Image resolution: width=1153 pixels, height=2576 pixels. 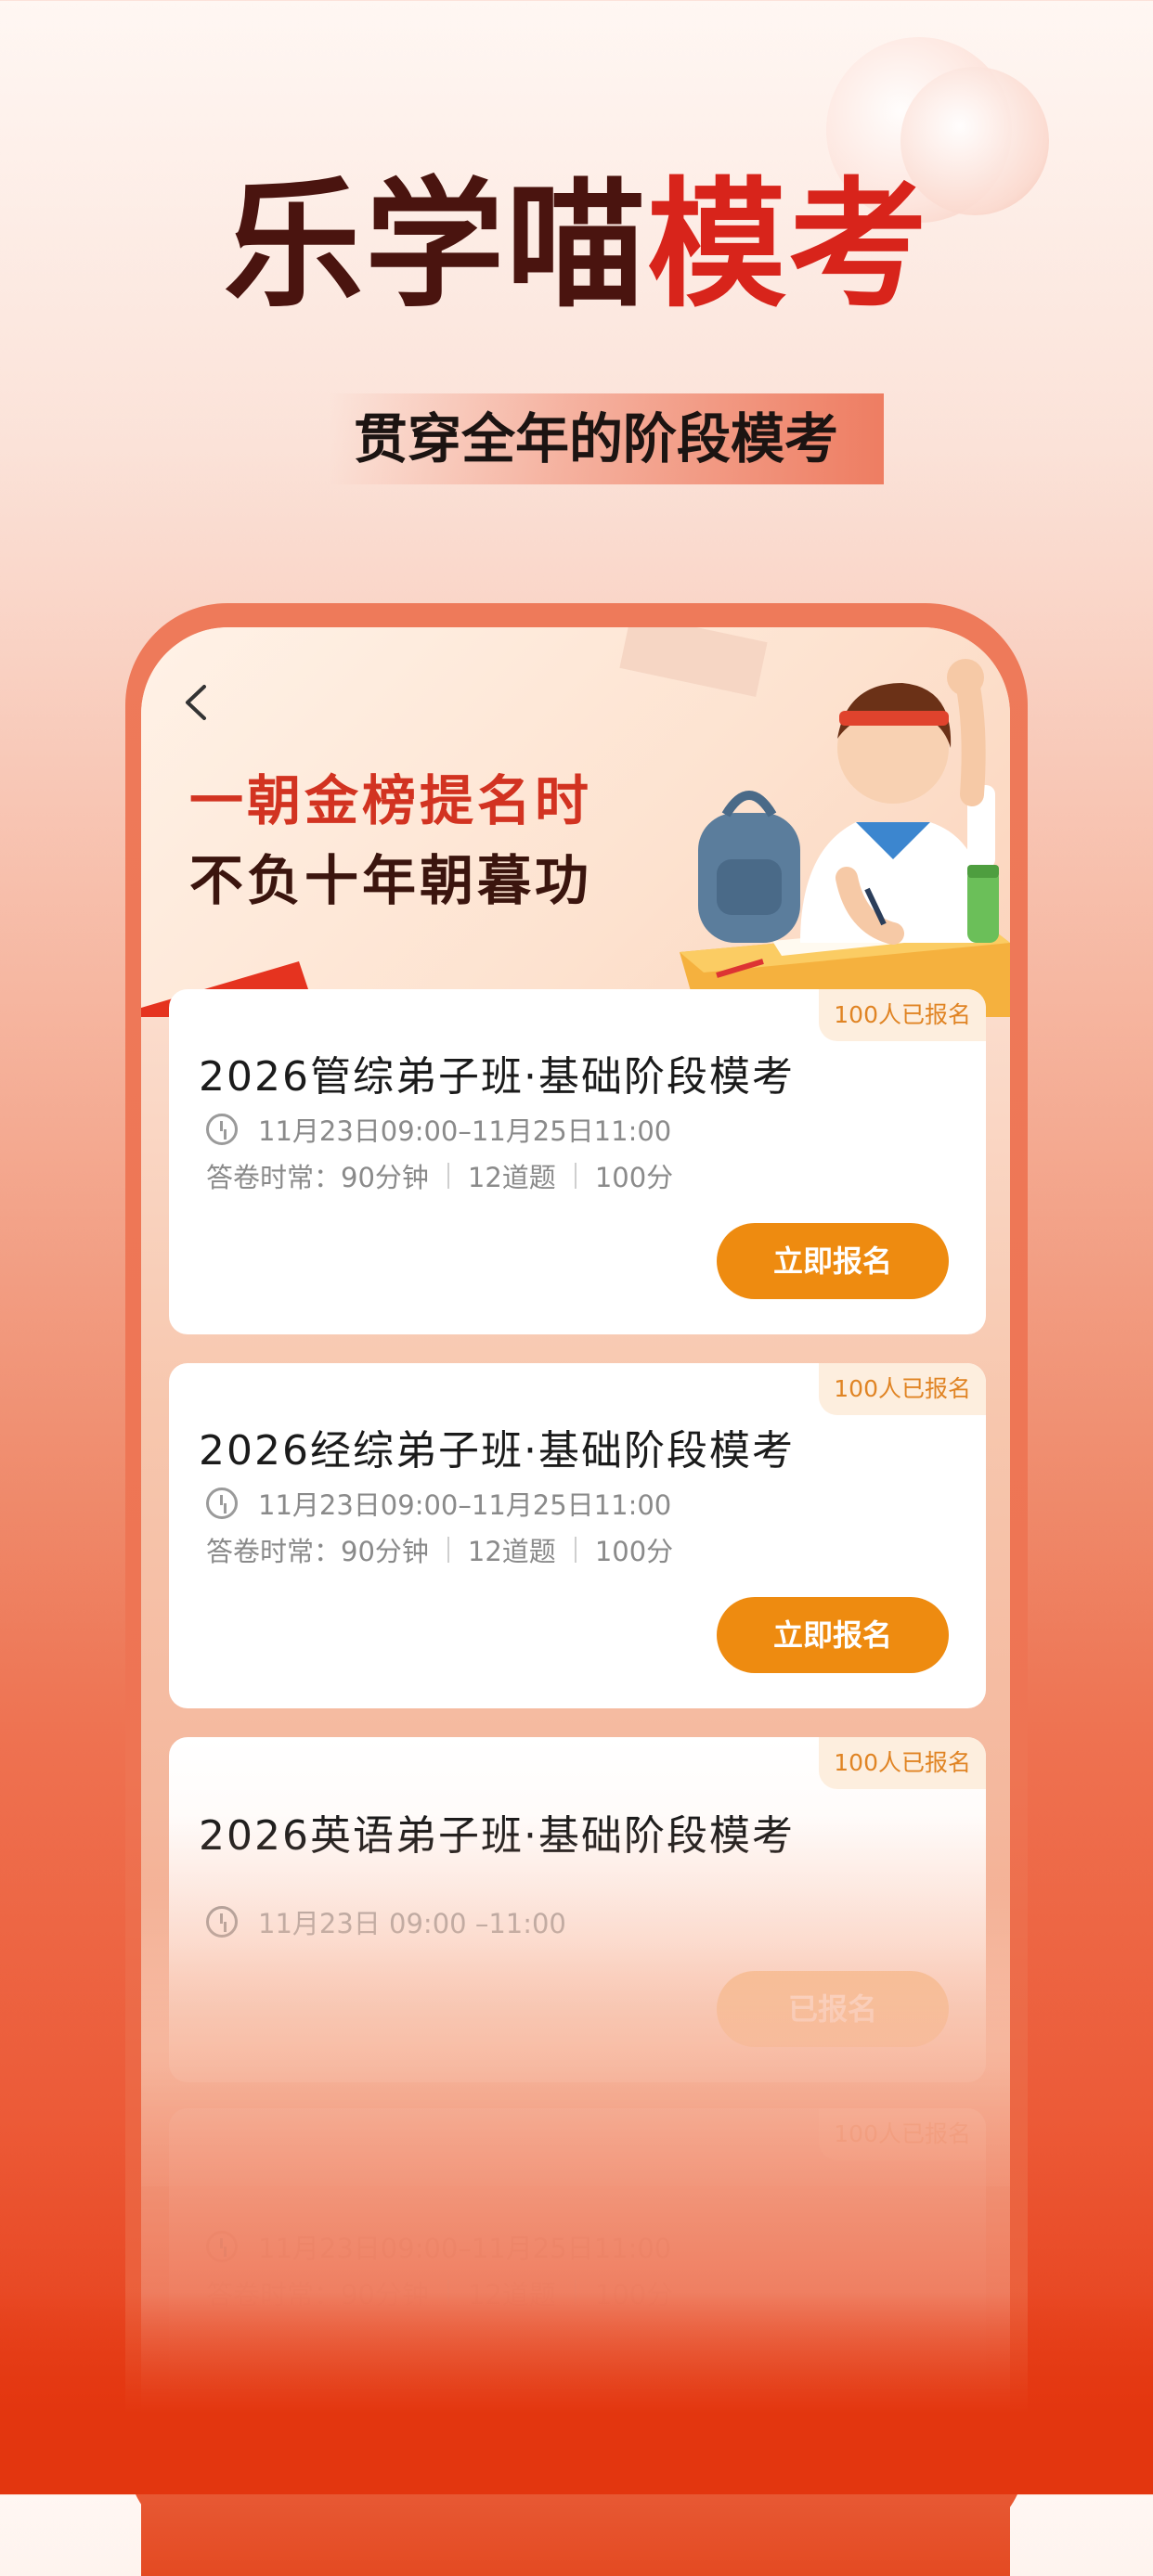 What do you see at coordinates (845, 838) in the screenshot?
I see `student-illustration` at bounding box center [845, 838].